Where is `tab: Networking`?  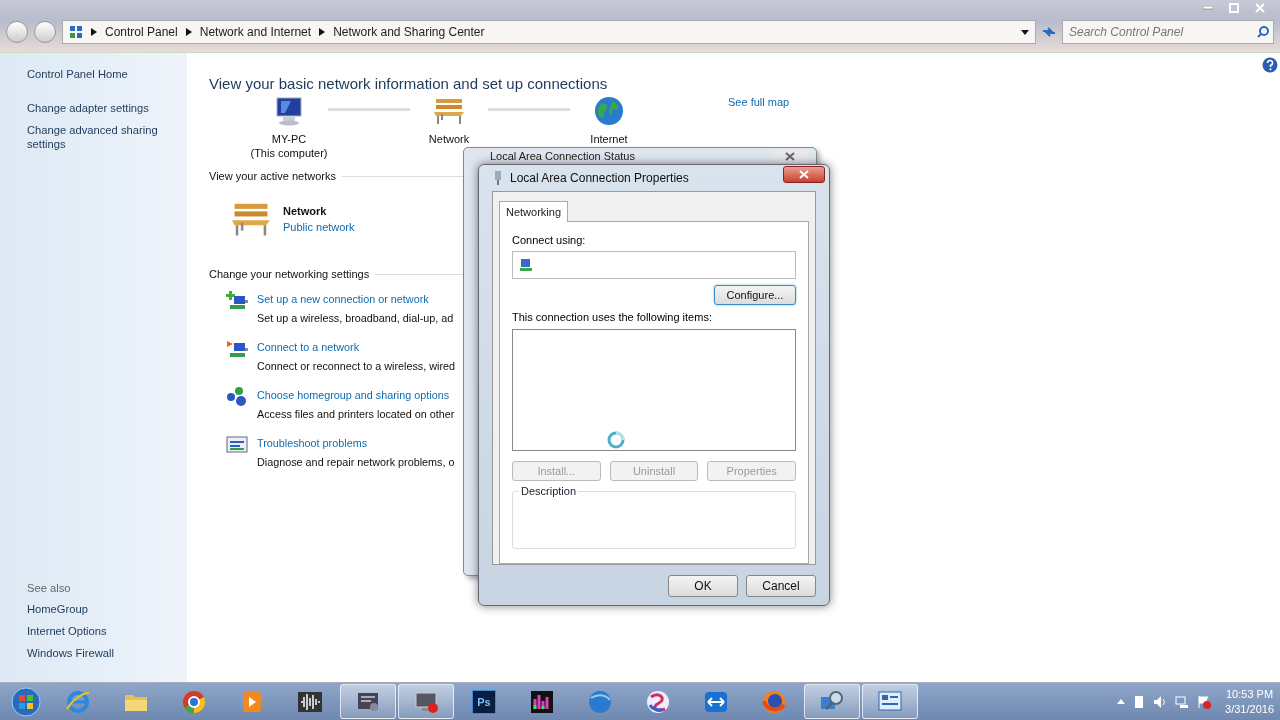 tab: Networking is located at coordinates (534, 211).